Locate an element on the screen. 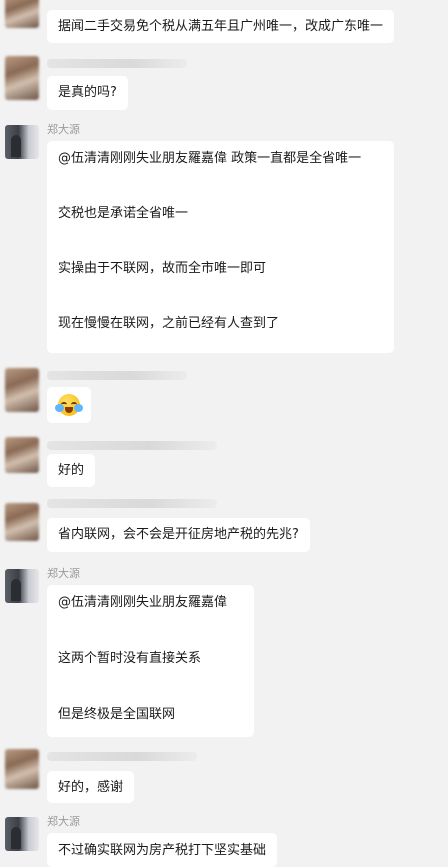 The image size is (448, 867). message-bubble: @伍清清刚刚失业朋友羅嘉偉 这两个暂时没有直接关系 但是终极是全国联网 is located at coordinates (150, 661).